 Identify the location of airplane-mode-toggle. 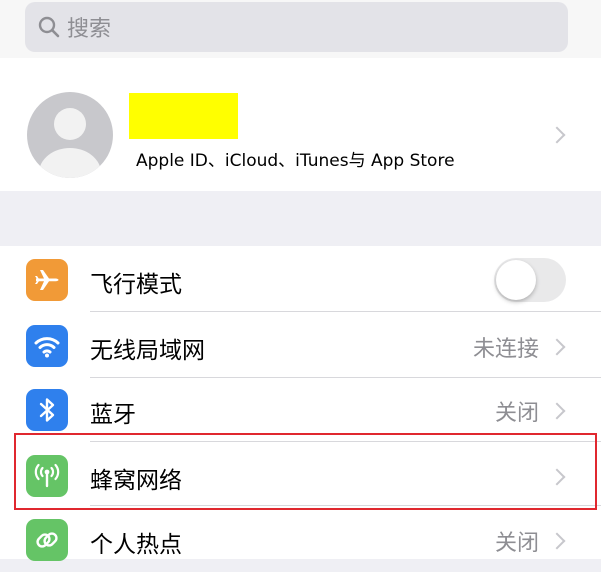
(530, 280).